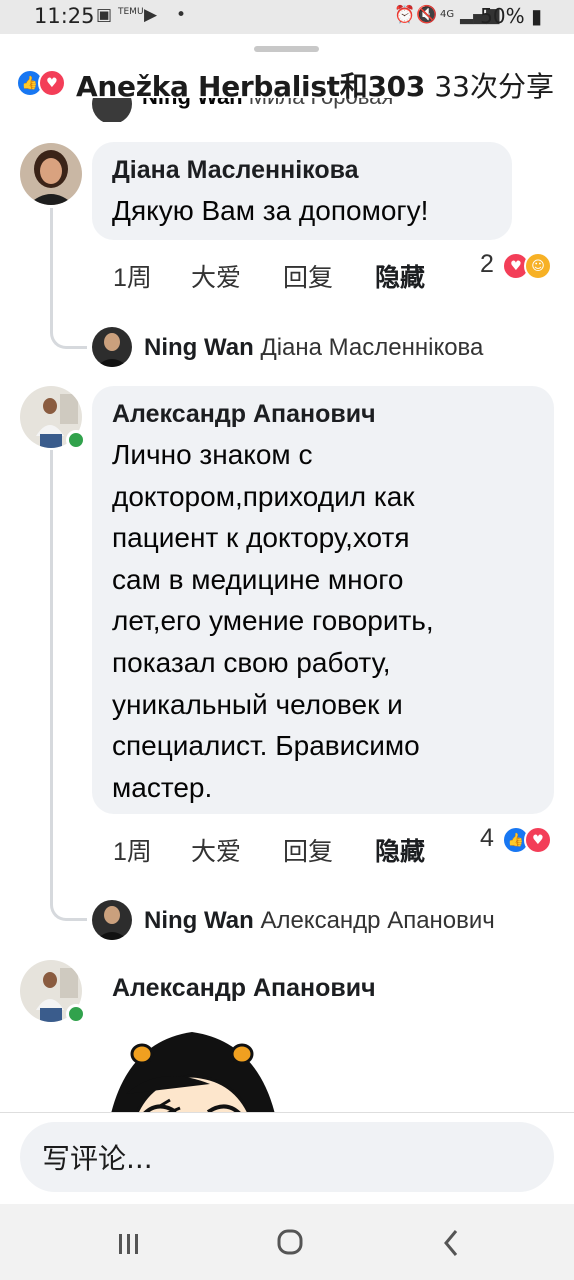  Describe the element at coordinates (51, 670) in the screenshot. I see `thread-line` at that location.